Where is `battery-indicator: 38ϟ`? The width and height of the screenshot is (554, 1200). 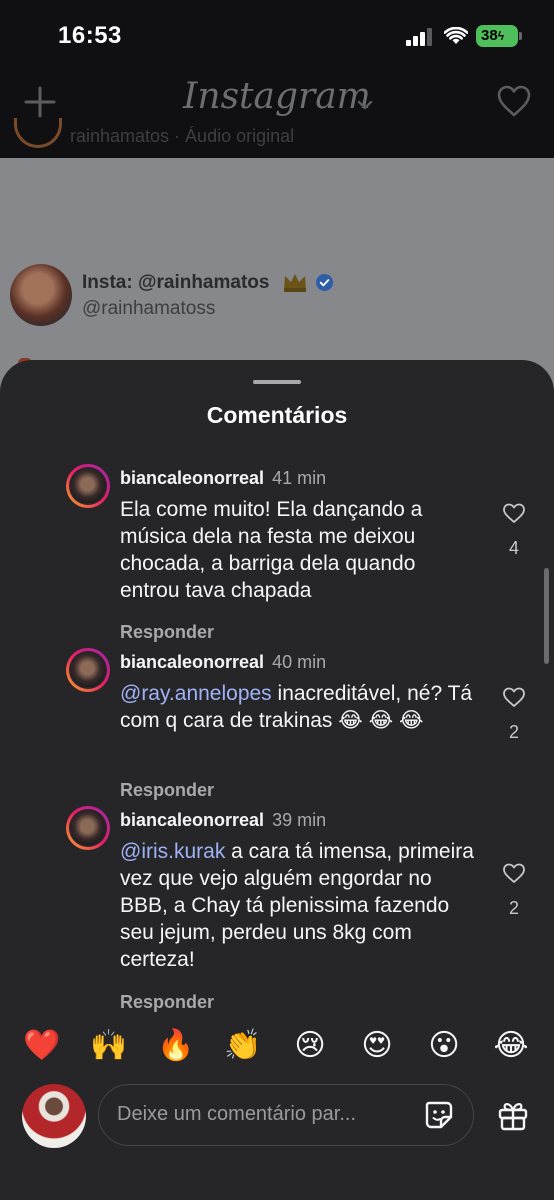 battery-indicator: 38ϟ is located at coordinates (497, 36).